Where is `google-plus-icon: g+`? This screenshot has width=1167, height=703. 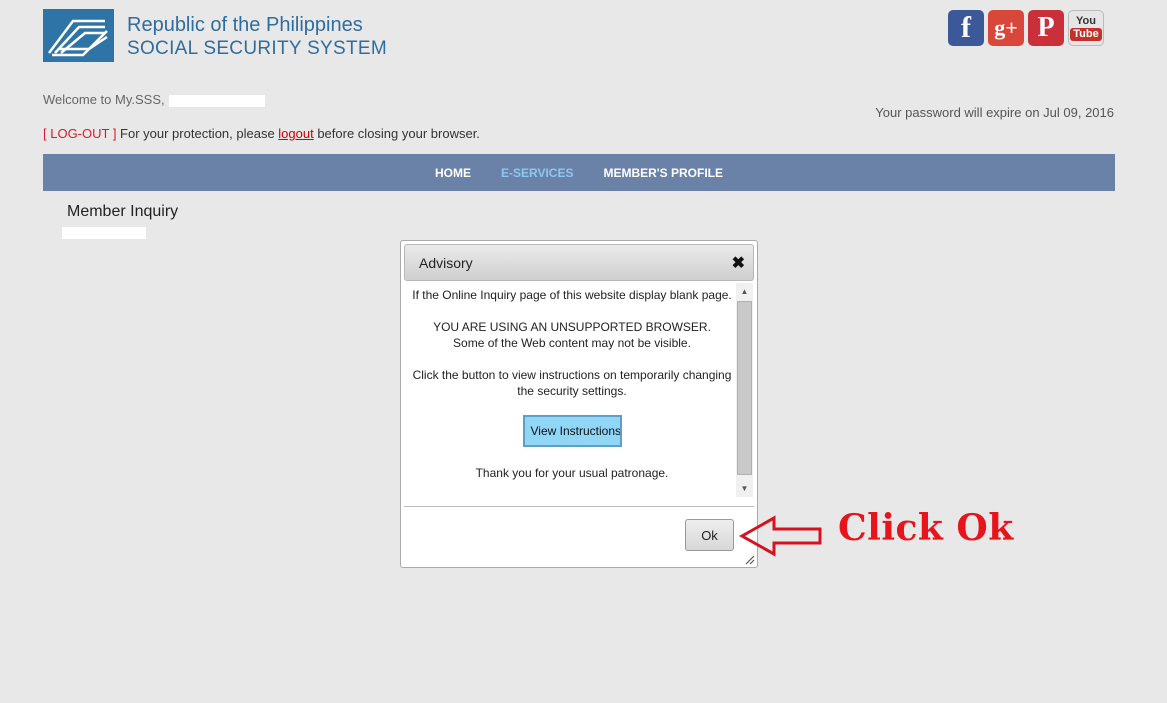
google-plus-icon: g+ is located at coordinates (1006, 28).